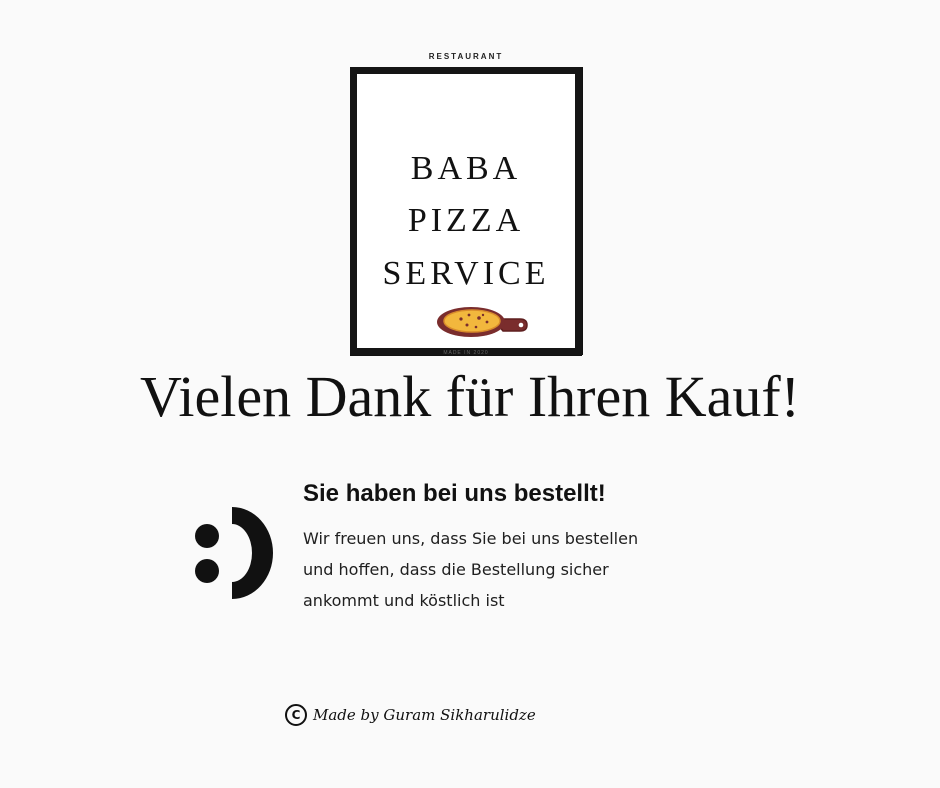 Image resolution: width=940 pixels, height=788 pixels. Describe the element at coordinates (471, 322) in the screenshot. I see `pizza-icon` at that location.